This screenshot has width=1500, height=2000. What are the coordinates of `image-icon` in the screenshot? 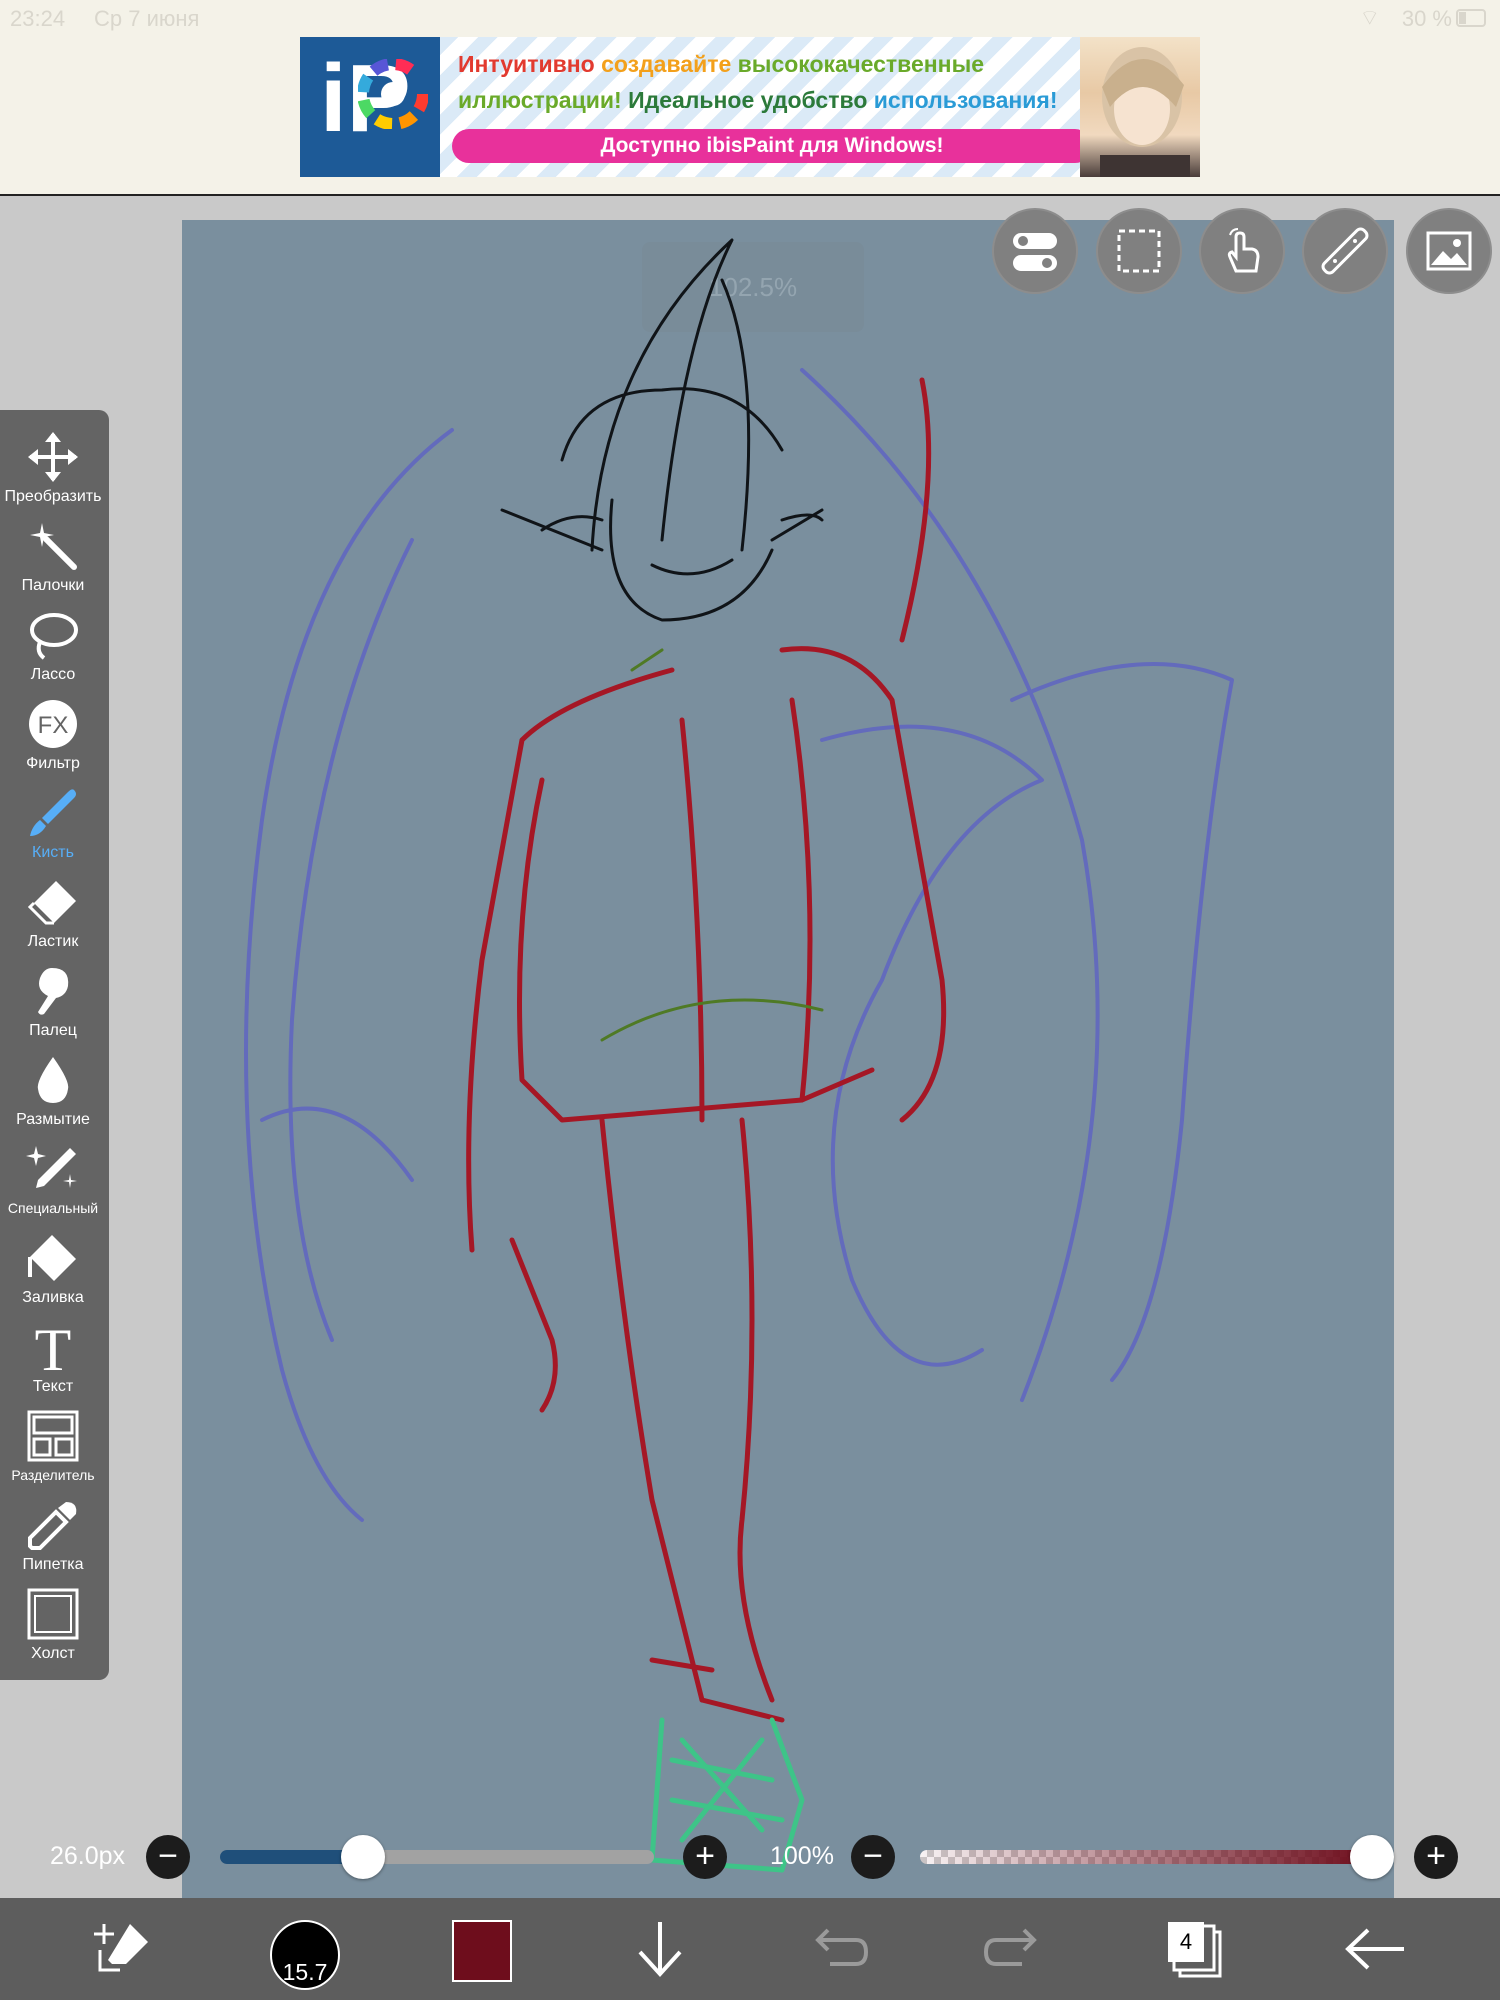 It's located at (1449, 251).